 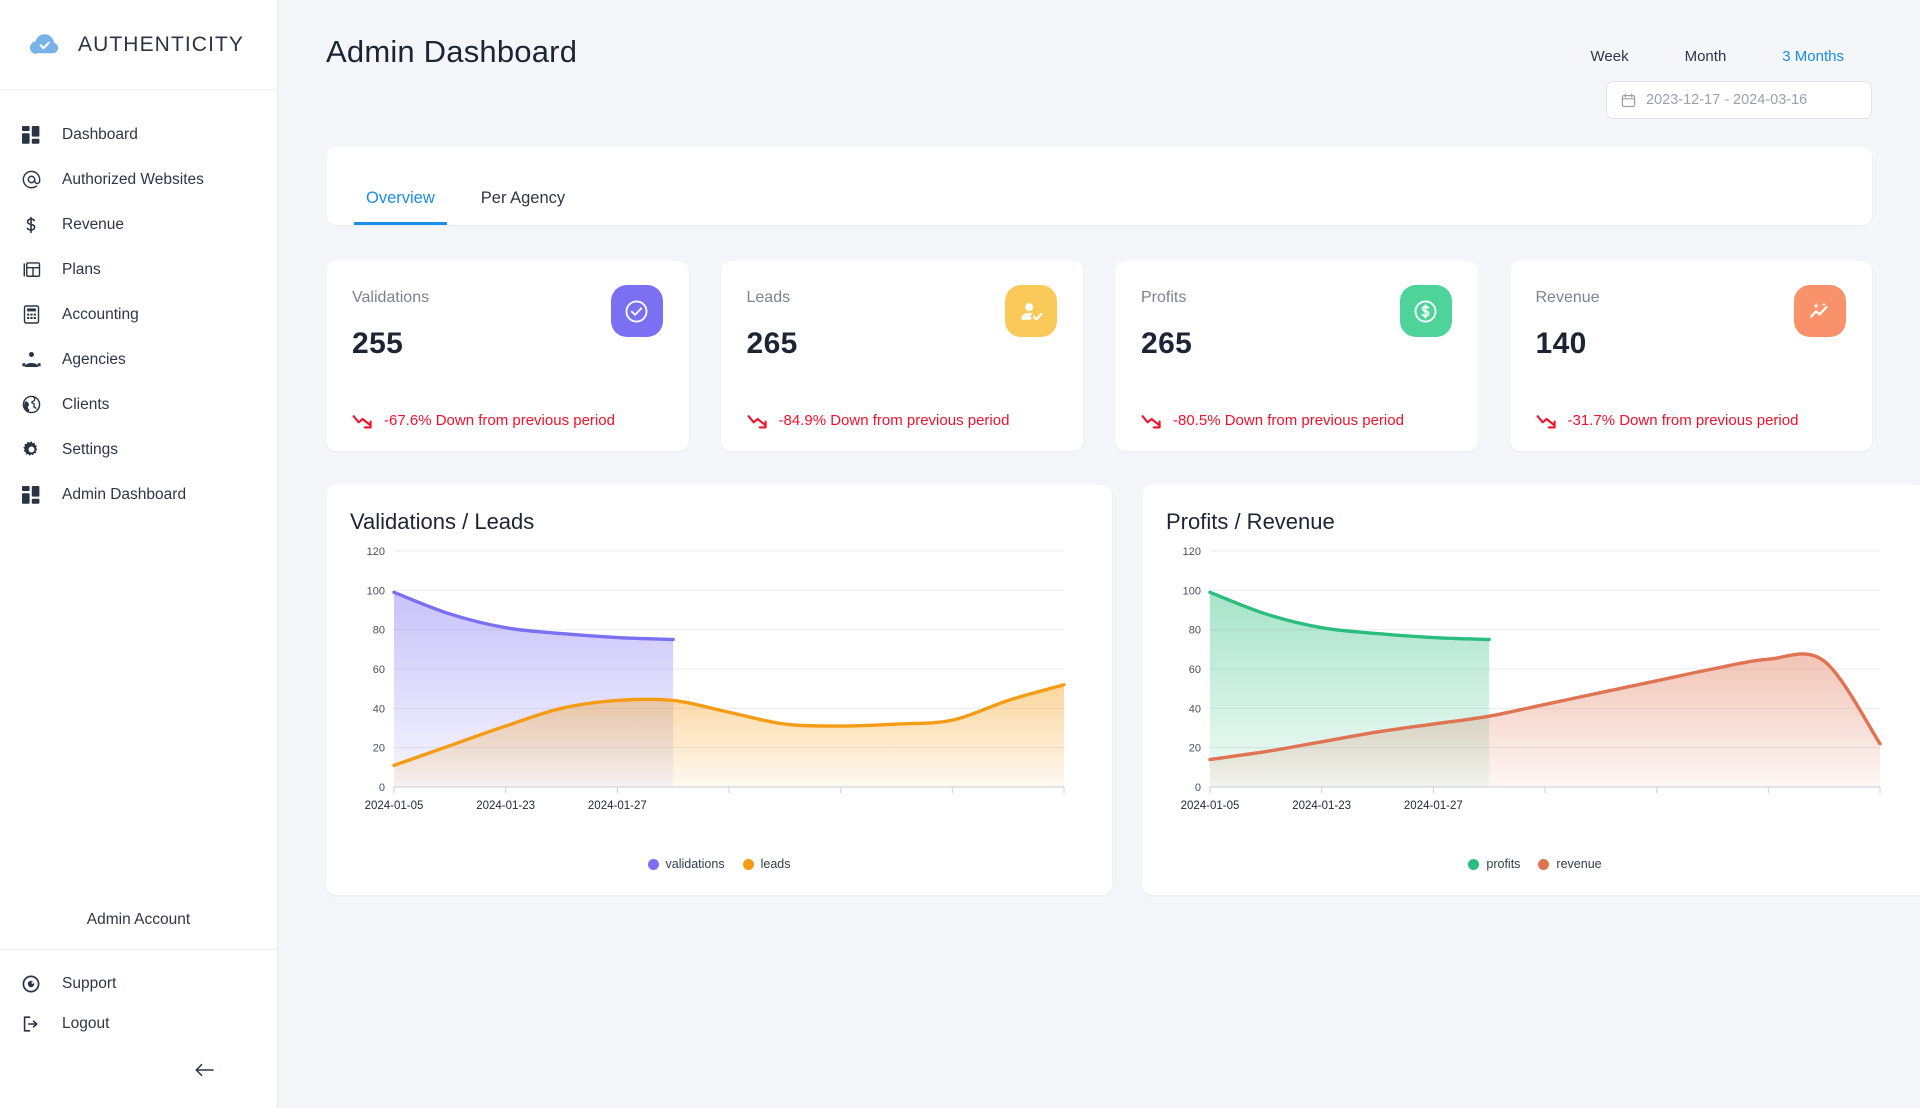 What do you see at coordinates (100, 134) in the screenshot?
I see `sidebar-item-label: Dashboard` at bounding box center [100, 134].